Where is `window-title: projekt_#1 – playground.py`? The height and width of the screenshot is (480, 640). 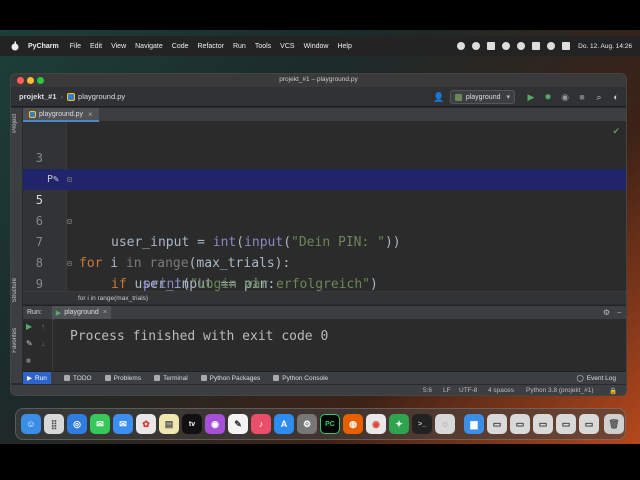
window-title: projekt_#1 – playground.py is located at coordinates (318, 79).